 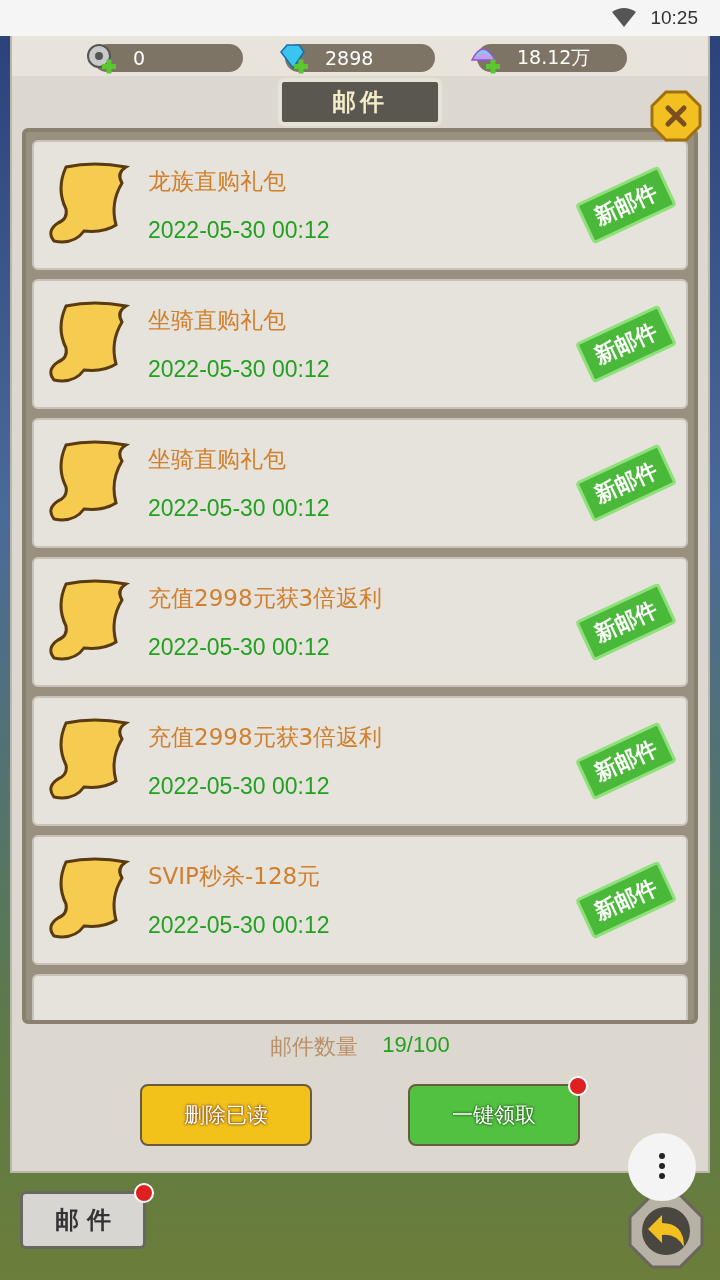 I want to click on claim-all-button: 一键领取, so click(x=494, y=1115).